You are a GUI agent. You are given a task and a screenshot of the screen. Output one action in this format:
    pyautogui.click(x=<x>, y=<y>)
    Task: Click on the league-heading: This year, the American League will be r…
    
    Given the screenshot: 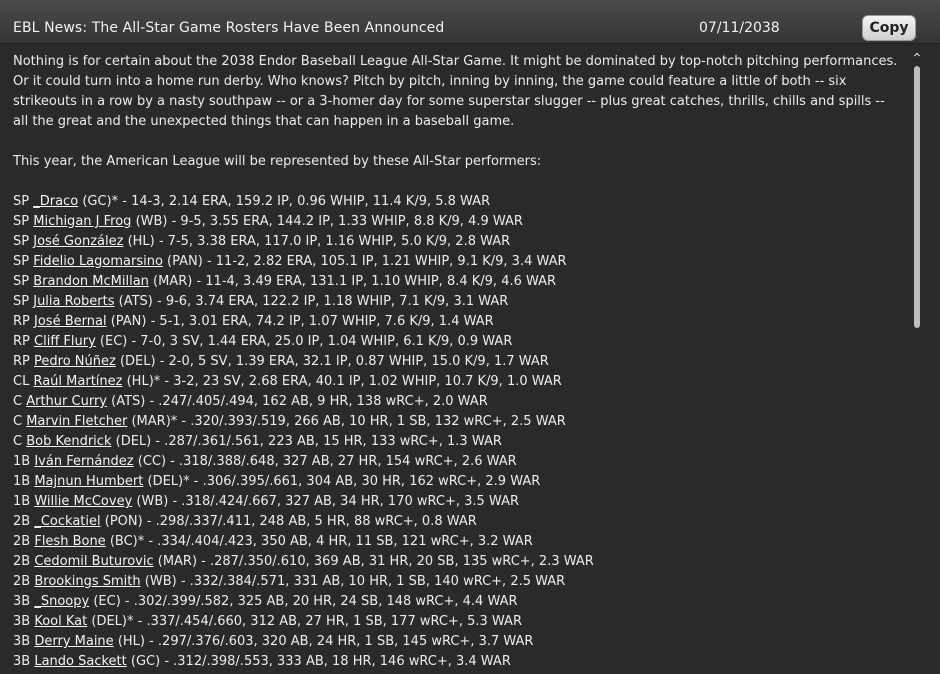 What is the action you would take?
    pyautogui.click(x=277, y=161)
    